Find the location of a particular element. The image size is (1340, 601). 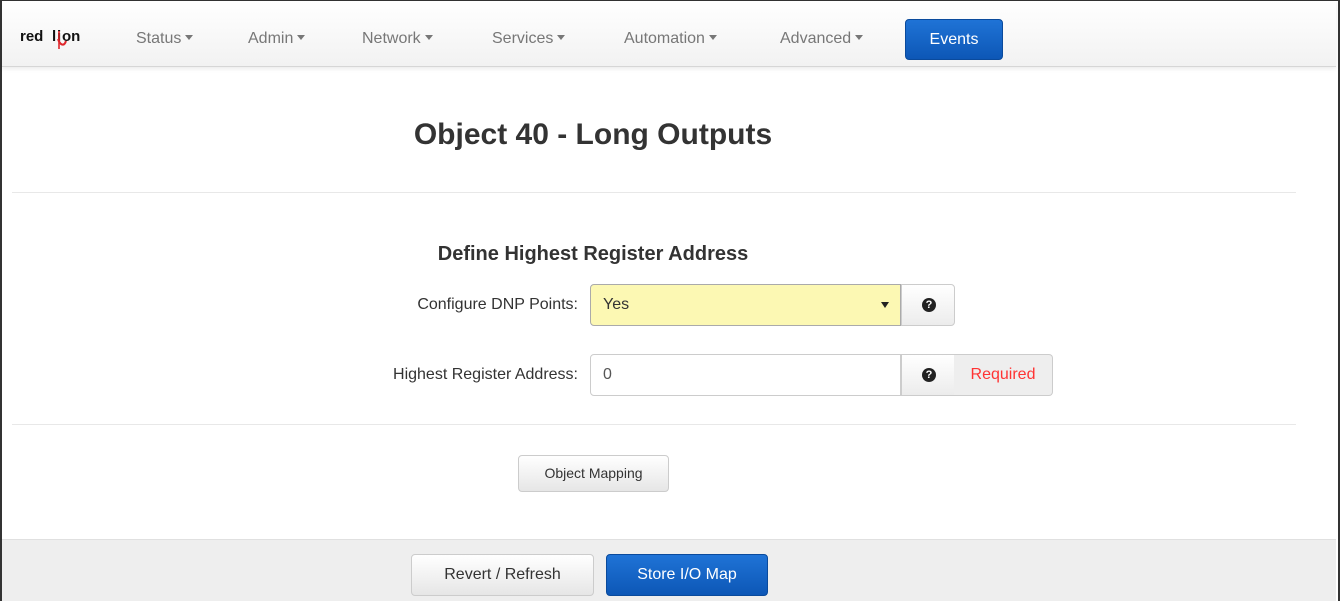

nav-automation: Automation is located at coordinates (670, 39).